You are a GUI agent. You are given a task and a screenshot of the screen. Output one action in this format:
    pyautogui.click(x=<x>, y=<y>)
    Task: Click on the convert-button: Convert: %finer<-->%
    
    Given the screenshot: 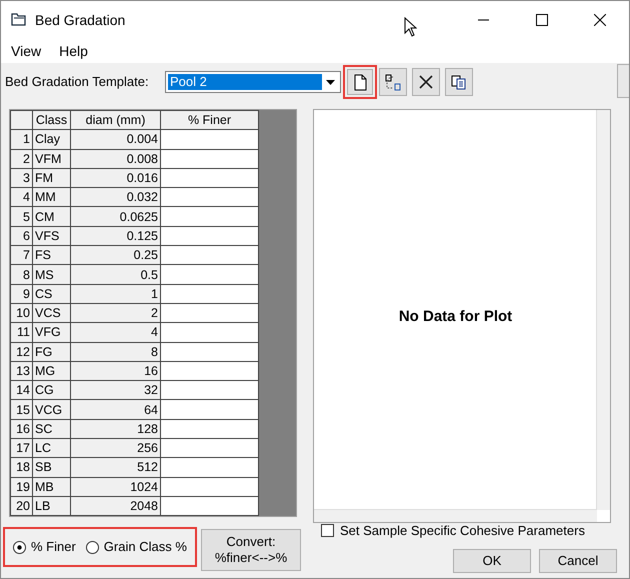 What is the action you would take?
    pyautogui.click(x=251, y=550)
    